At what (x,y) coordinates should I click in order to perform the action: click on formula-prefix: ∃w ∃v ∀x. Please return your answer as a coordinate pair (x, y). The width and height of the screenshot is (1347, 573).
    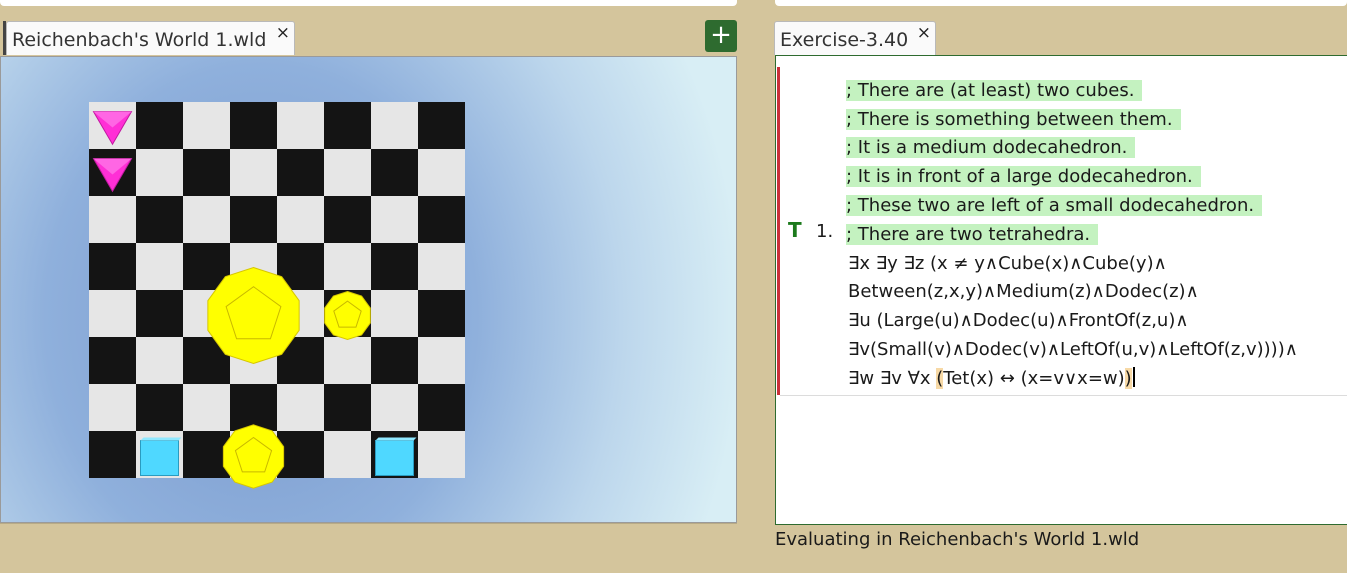
    Looking at the image, I should click on (892, 378).